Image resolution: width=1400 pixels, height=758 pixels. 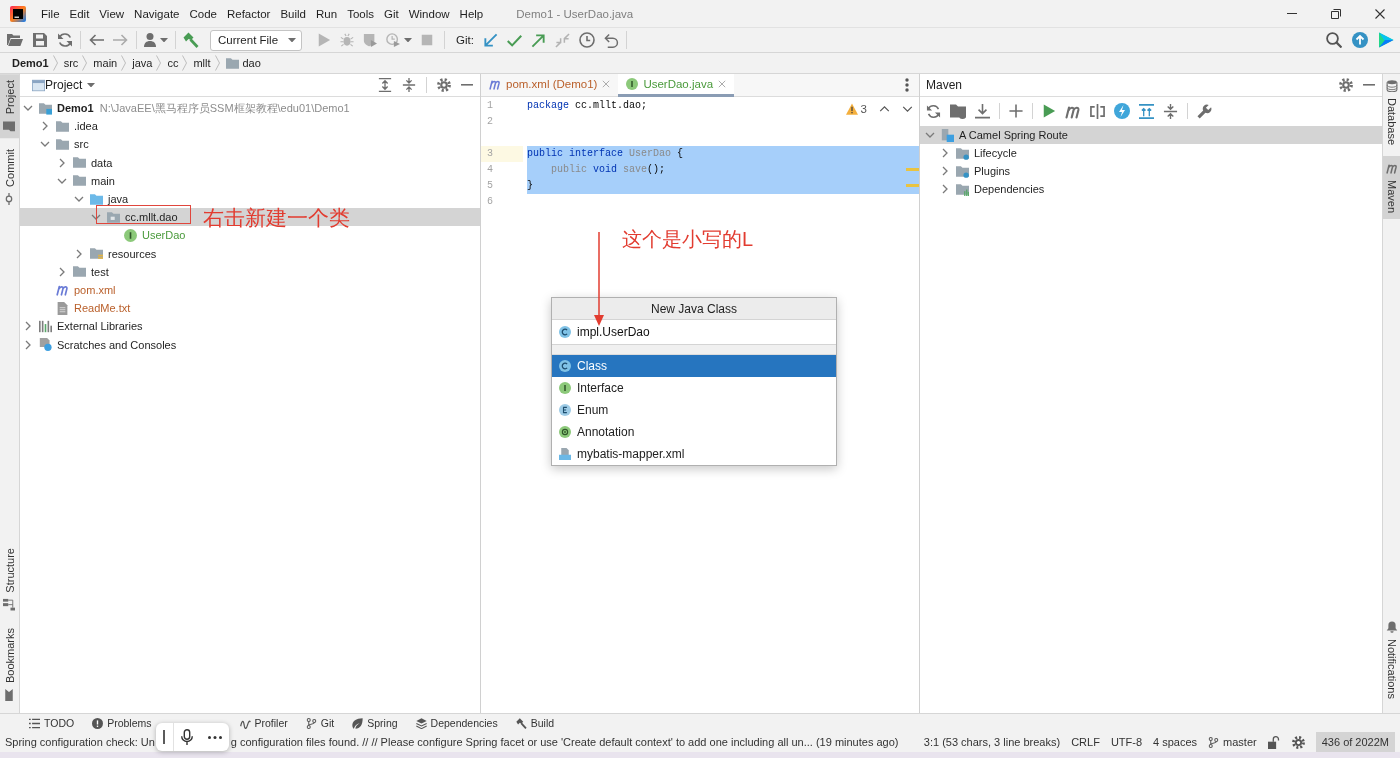 I want to click on breadcrumb: Demo1, so click(x=30, y=63).